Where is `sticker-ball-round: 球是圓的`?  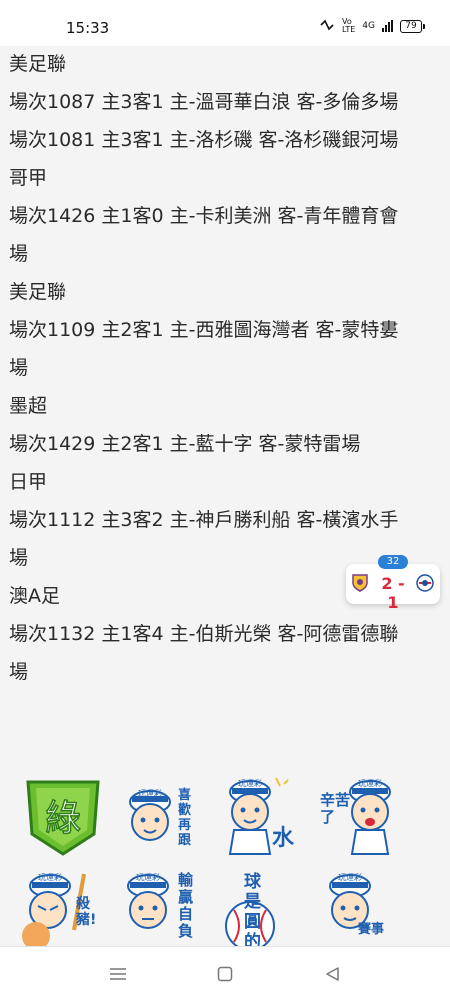
sticker-ball-round: 球是圓的 is located at coordinates (259, 908).